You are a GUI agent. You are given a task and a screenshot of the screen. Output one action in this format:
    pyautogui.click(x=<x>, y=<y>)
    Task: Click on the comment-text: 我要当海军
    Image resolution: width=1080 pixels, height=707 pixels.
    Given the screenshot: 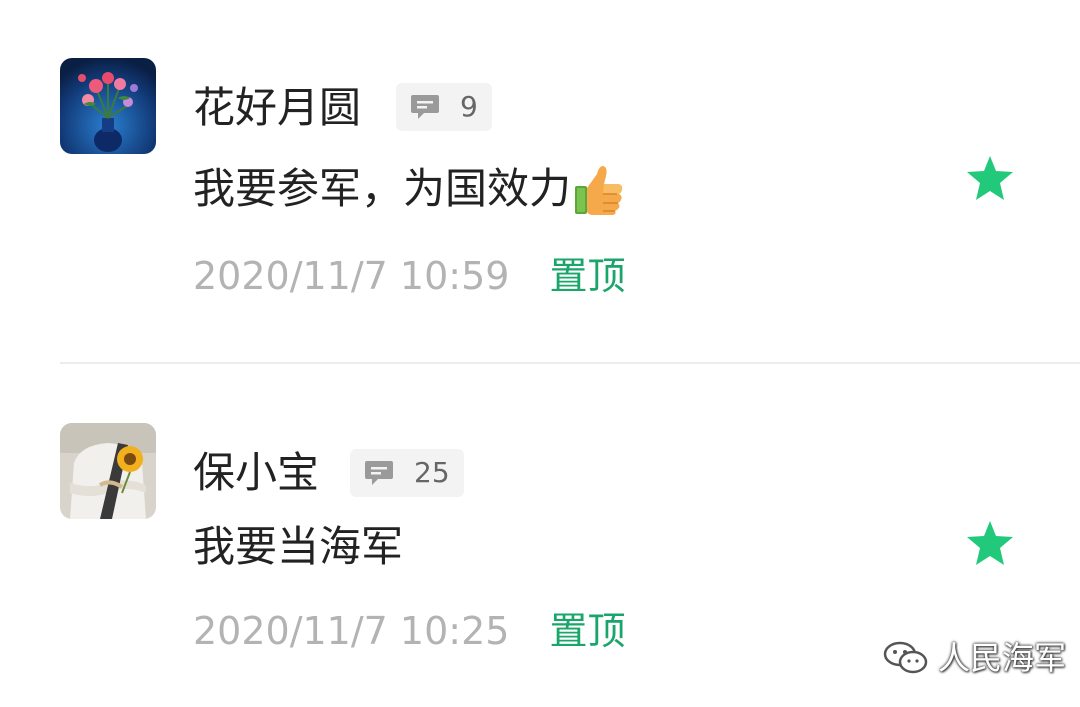 What is the action you would take?
    pyautogui.click(x=298, y=546)
    